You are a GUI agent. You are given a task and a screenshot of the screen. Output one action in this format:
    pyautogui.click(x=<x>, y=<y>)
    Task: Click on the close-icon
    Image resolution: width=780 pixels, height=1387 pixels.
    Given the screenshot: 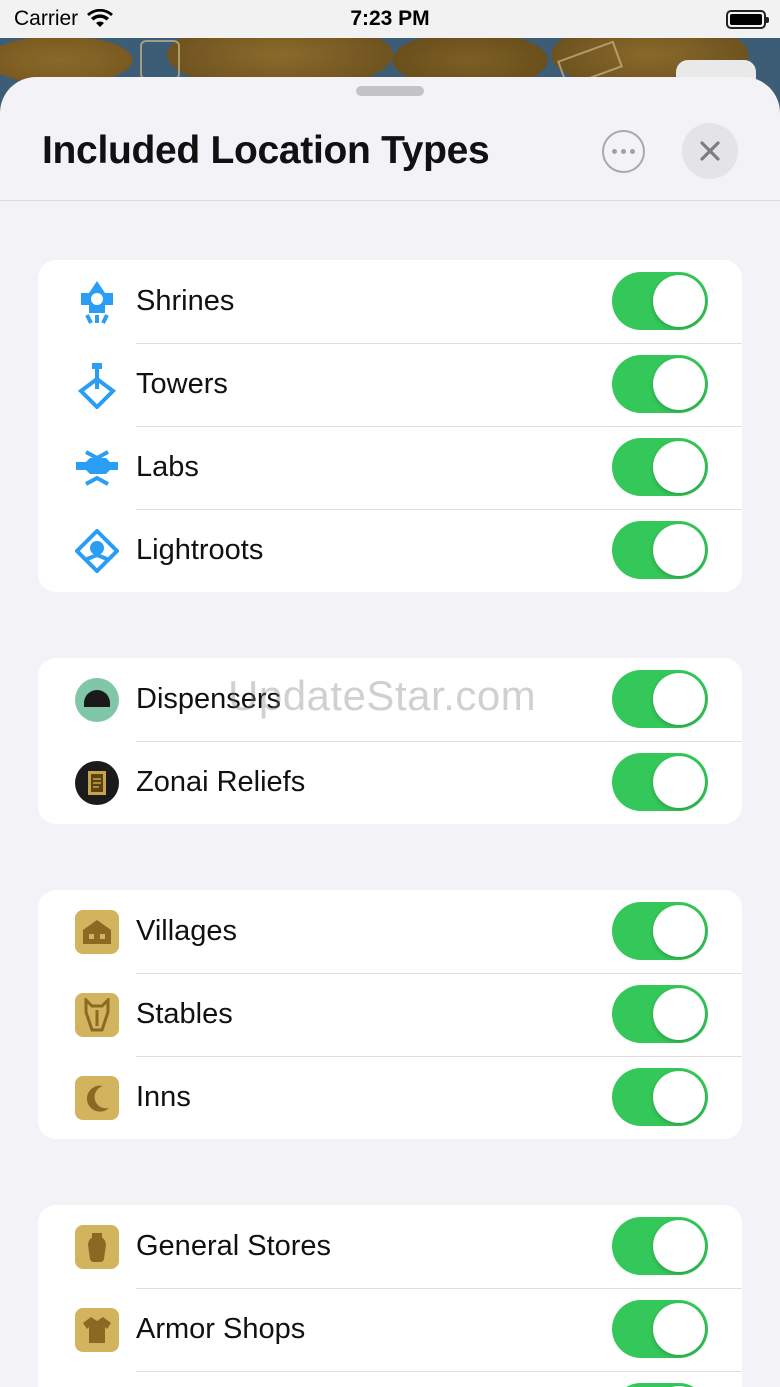 What is the action you would take?
    pyautogui.click(x=710, y=151)
    